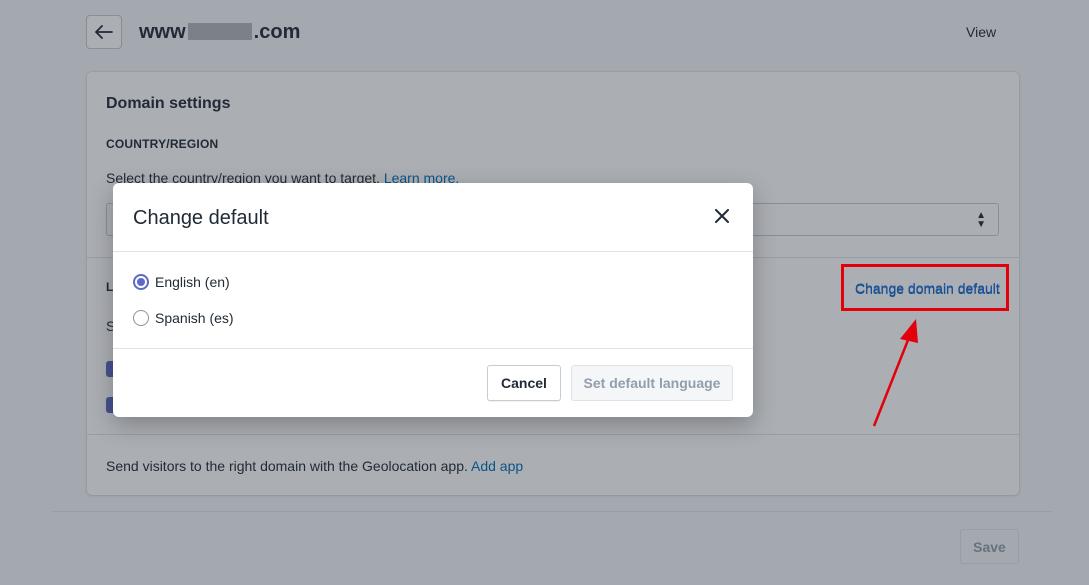  I want to click on cancel-button: Cancel, so click(524, 383).